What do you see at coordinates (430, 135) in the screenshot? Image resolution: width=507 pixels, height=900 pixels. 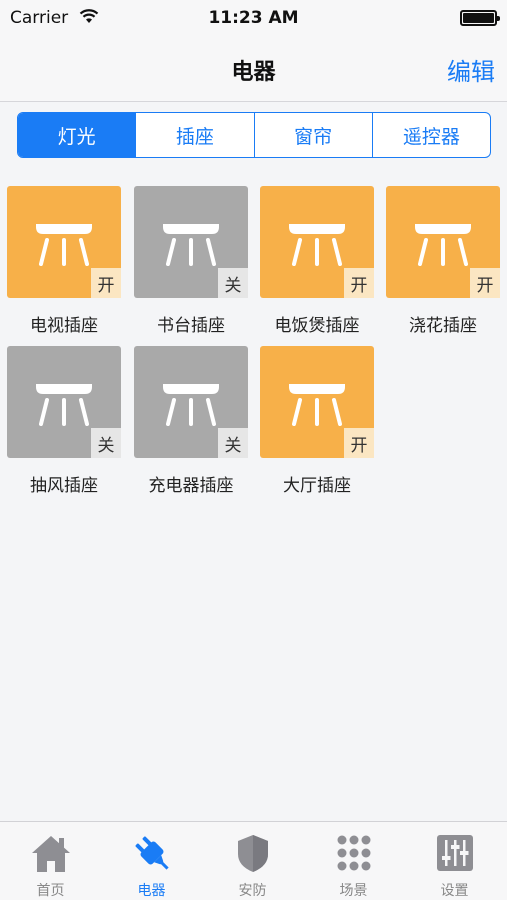 I see `segment-remotes: 遥控器` at bounding box center [430, 135].